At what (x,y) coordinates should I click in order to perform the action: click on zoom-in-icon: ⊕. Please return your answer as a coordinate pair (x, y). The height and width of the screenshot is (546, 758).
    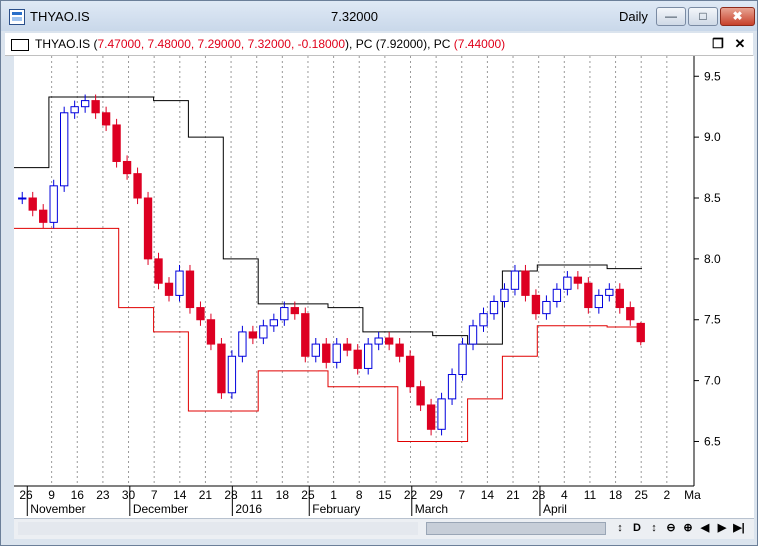
    Looking at the image, I should click on (688, 528).